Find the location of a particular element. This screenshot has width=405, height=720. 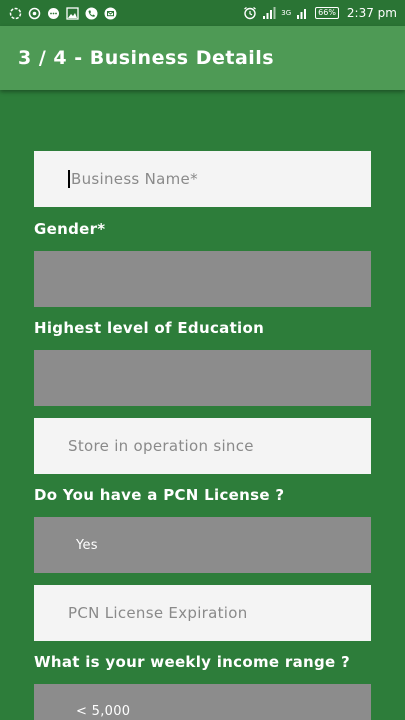

pcn-expiration-placeholder: PCN License Expiration is located at coordinates (158, 613).